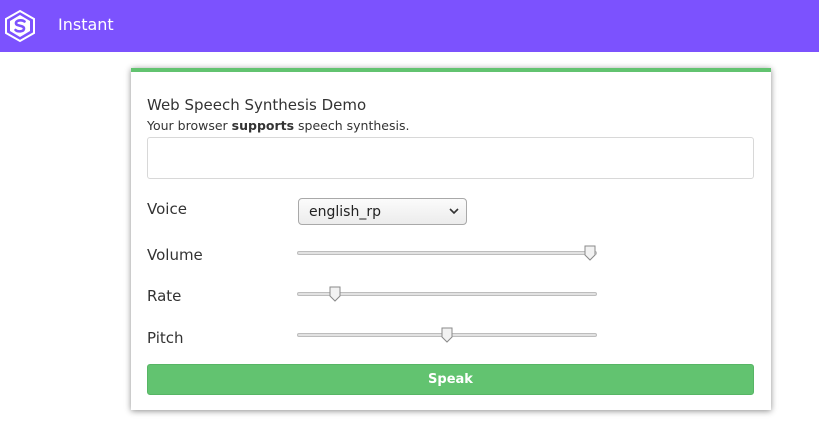 This screenshot has height=441, width=819. I want to click on top-navigation-bar: Instant, so click(409, 26).